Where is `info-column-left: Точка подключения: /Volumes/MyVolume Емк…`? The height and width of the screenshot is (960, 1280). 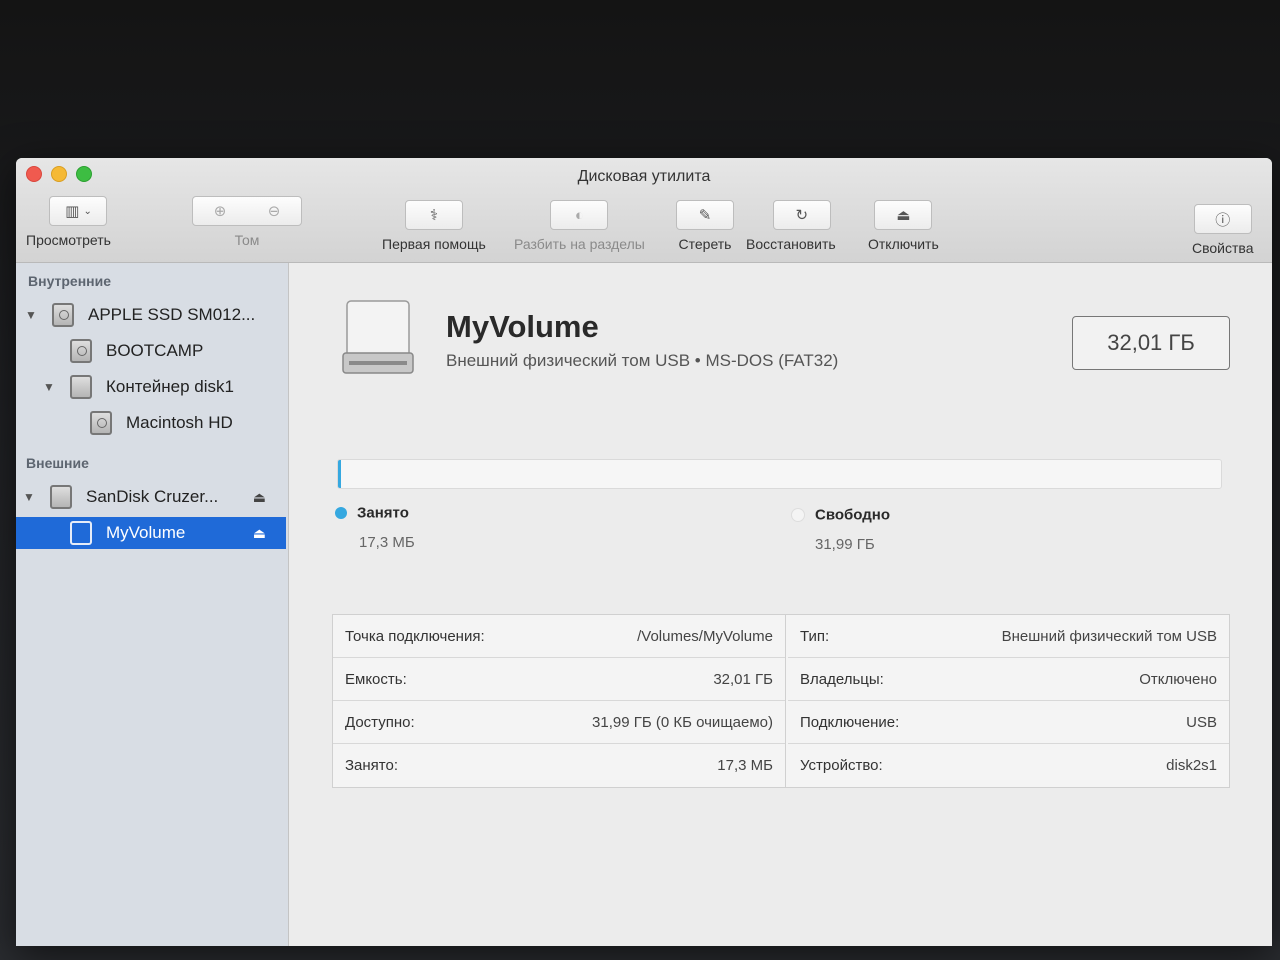 info-column-left: Точка подключения: /Volumes/MyVolume Емк… is located at coordinates (559, 701).